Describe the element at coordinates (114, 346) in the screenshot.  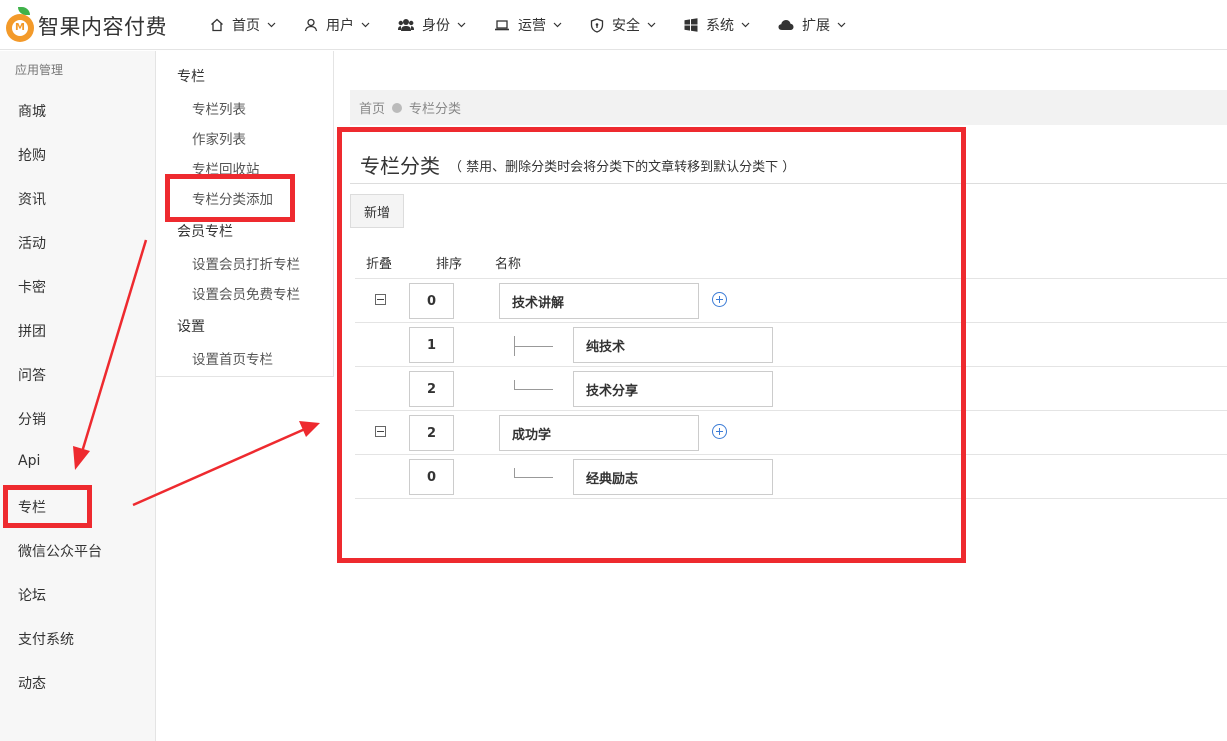
I see `annotation-arrow-down` at that location.